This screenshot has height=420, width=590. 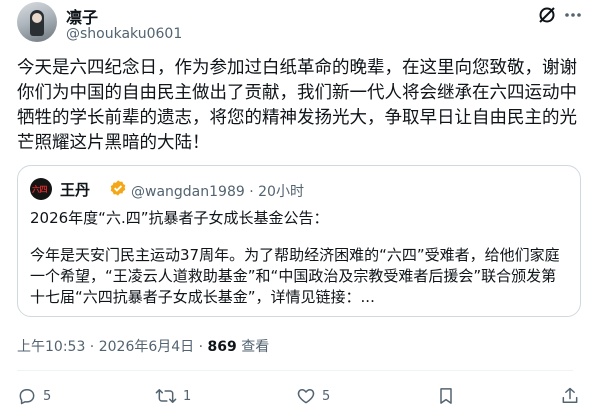 What do you see at coordinates (187, 396) in the screenshot?
I see `repost-count: 1` at bounding box center [187, 396].